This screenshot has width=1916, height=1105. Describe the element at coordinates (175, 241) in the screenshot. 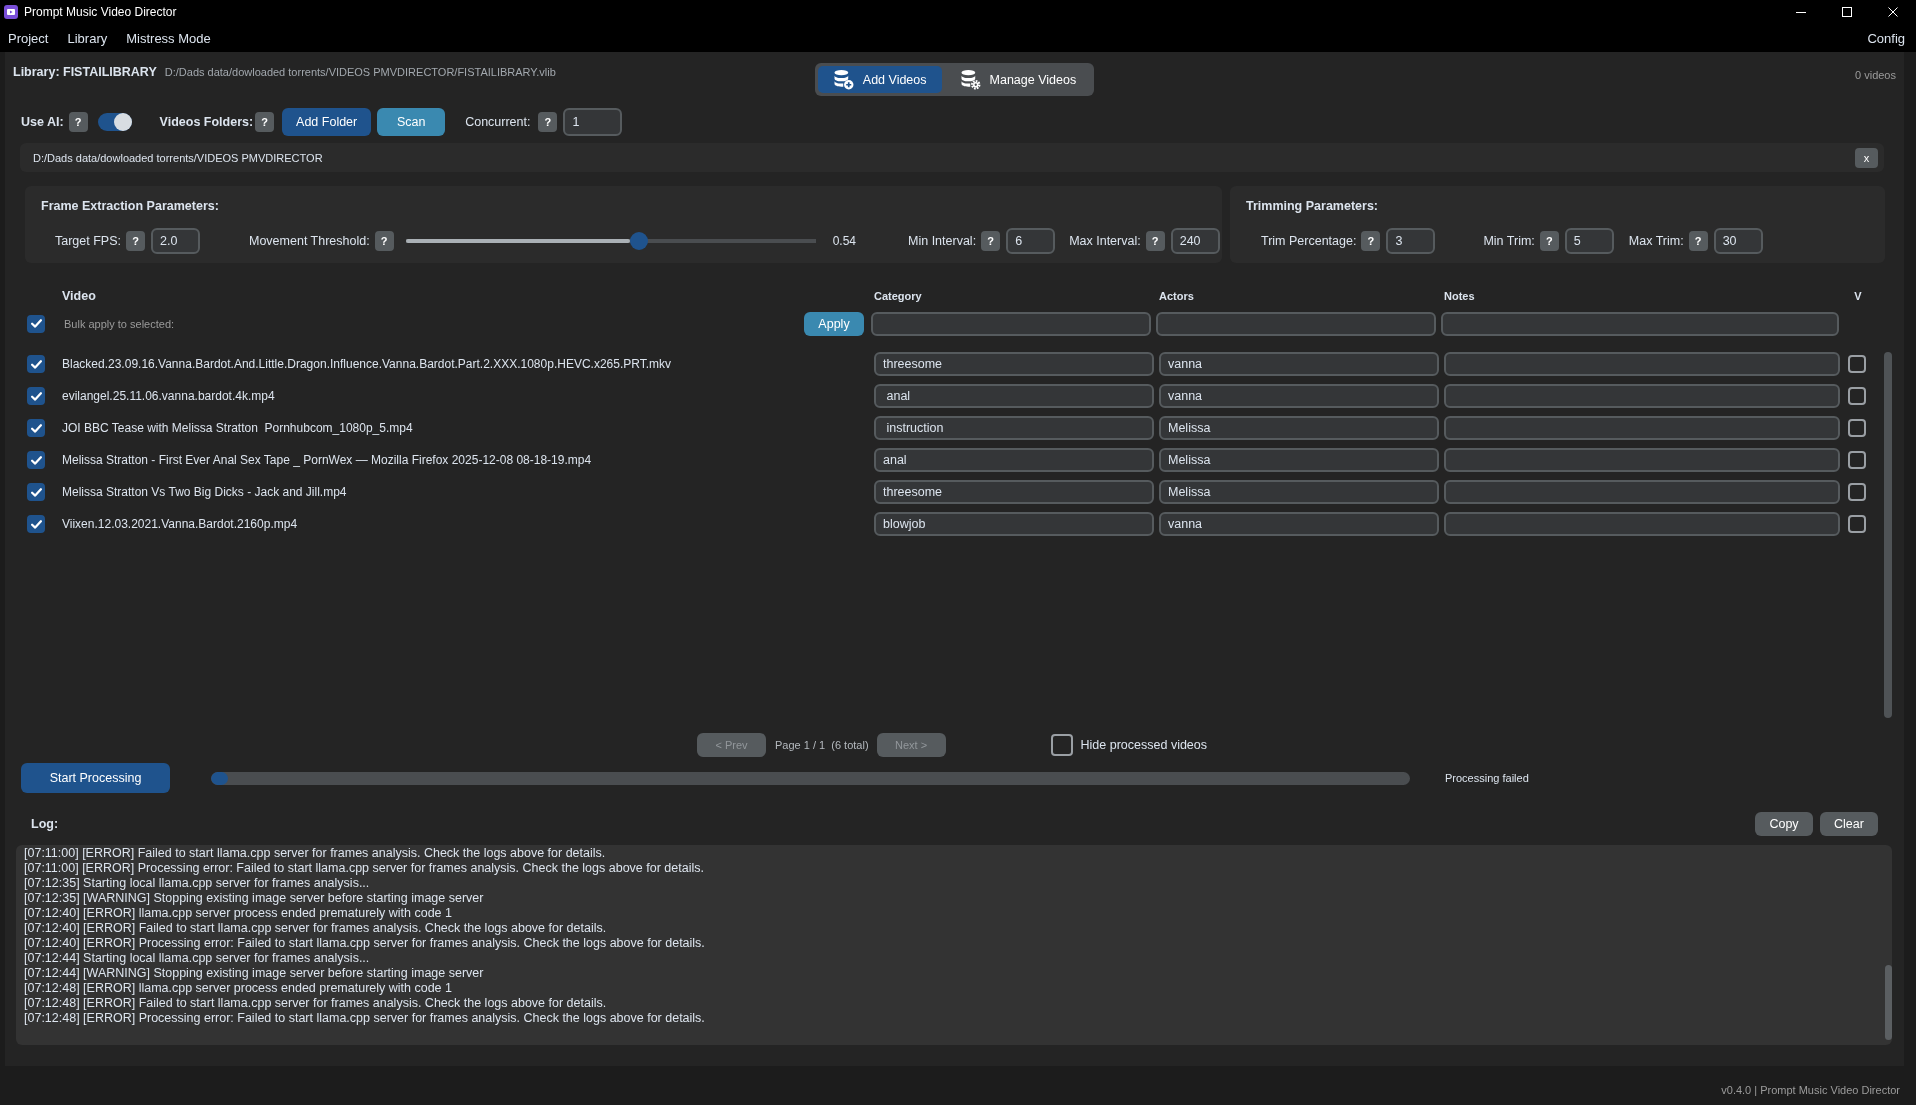

I see `number-field: 2.0` at that location.